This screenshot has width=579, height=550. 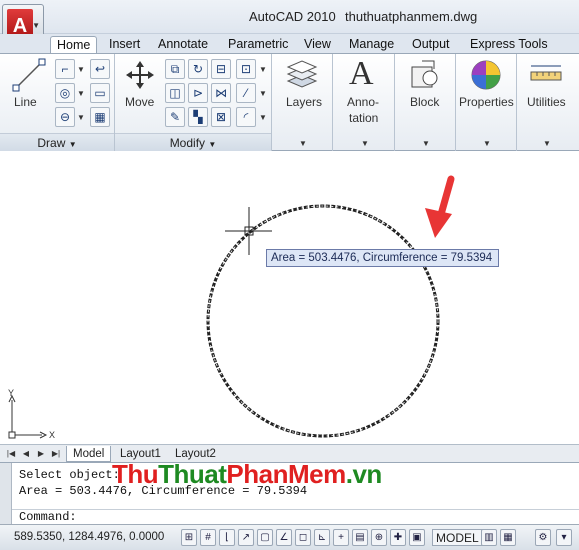 I want to click on title-bar: A ▼ AutoCAD 2010 thuthuatphanmem.dwg, so click(x=289, y=24).